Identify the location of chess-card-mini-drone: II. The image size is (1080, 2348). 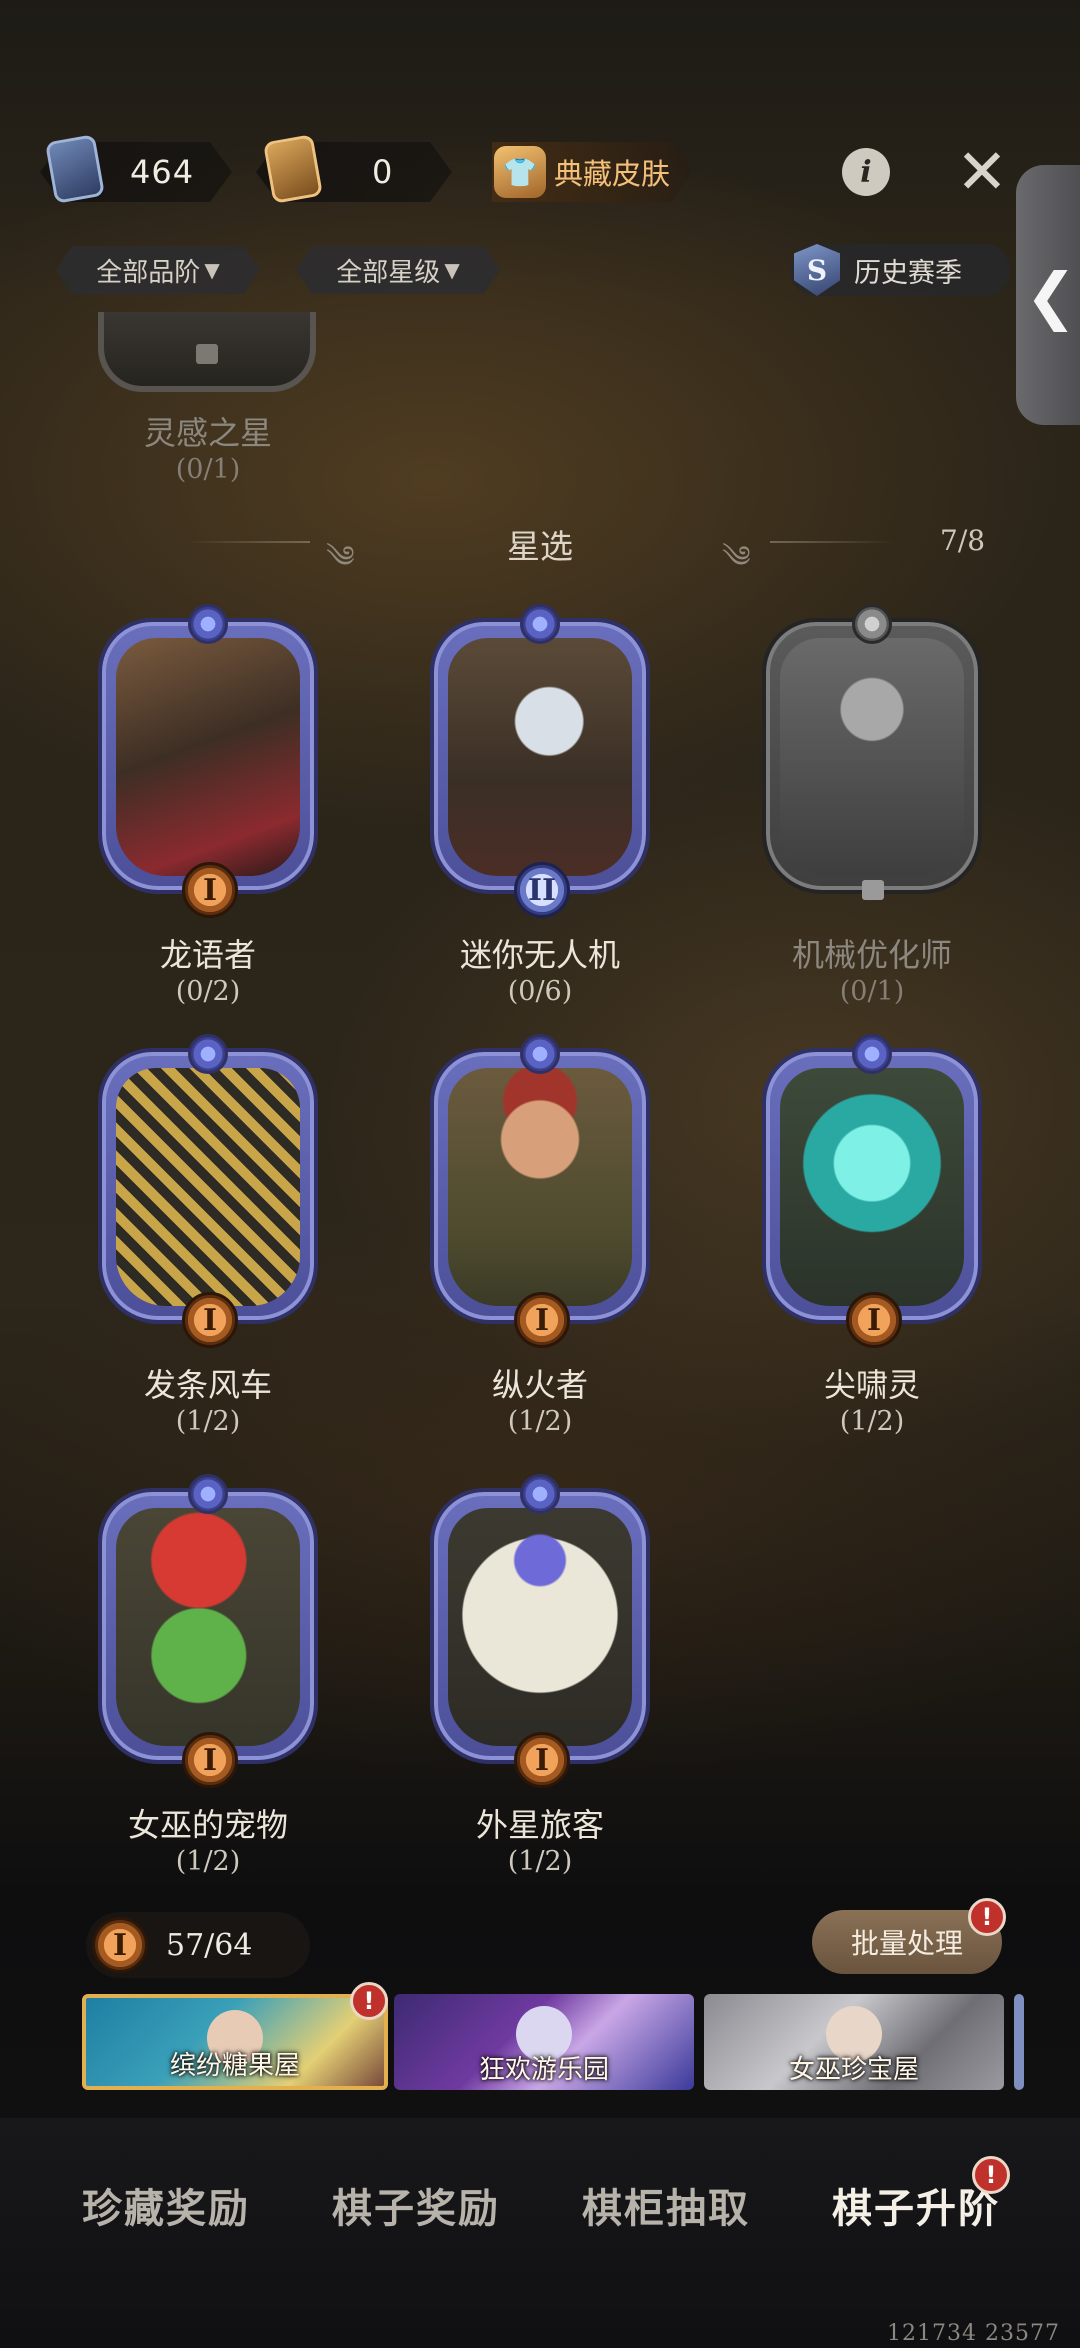
(540, 761).